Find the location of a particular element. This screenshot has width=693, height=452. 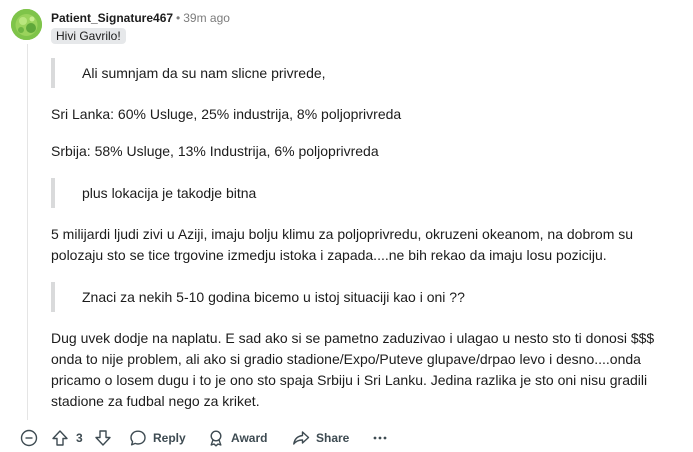

avatar-image is located at coordinates (26, 24).